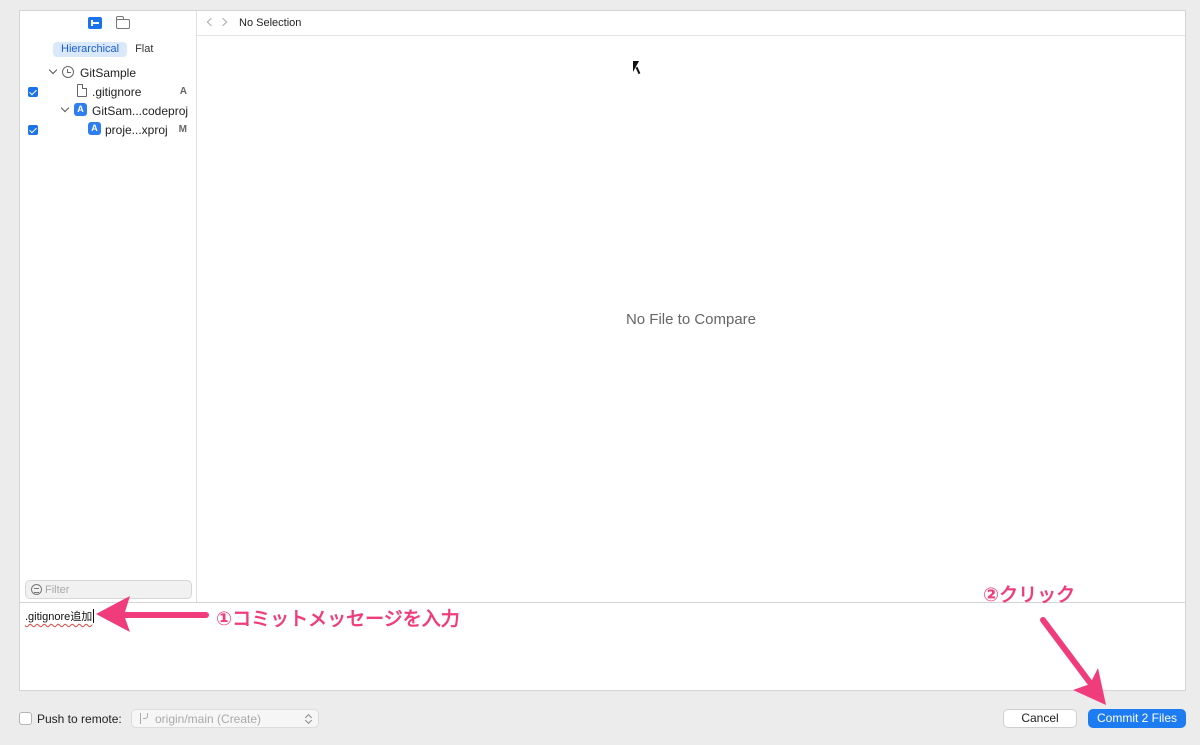 This screenshot has width=1200, height=745. What do you see at coordinates (25, 718) in the screenshot?
I see `push-to-remote-checkbox` at bounding box center [25, 718].